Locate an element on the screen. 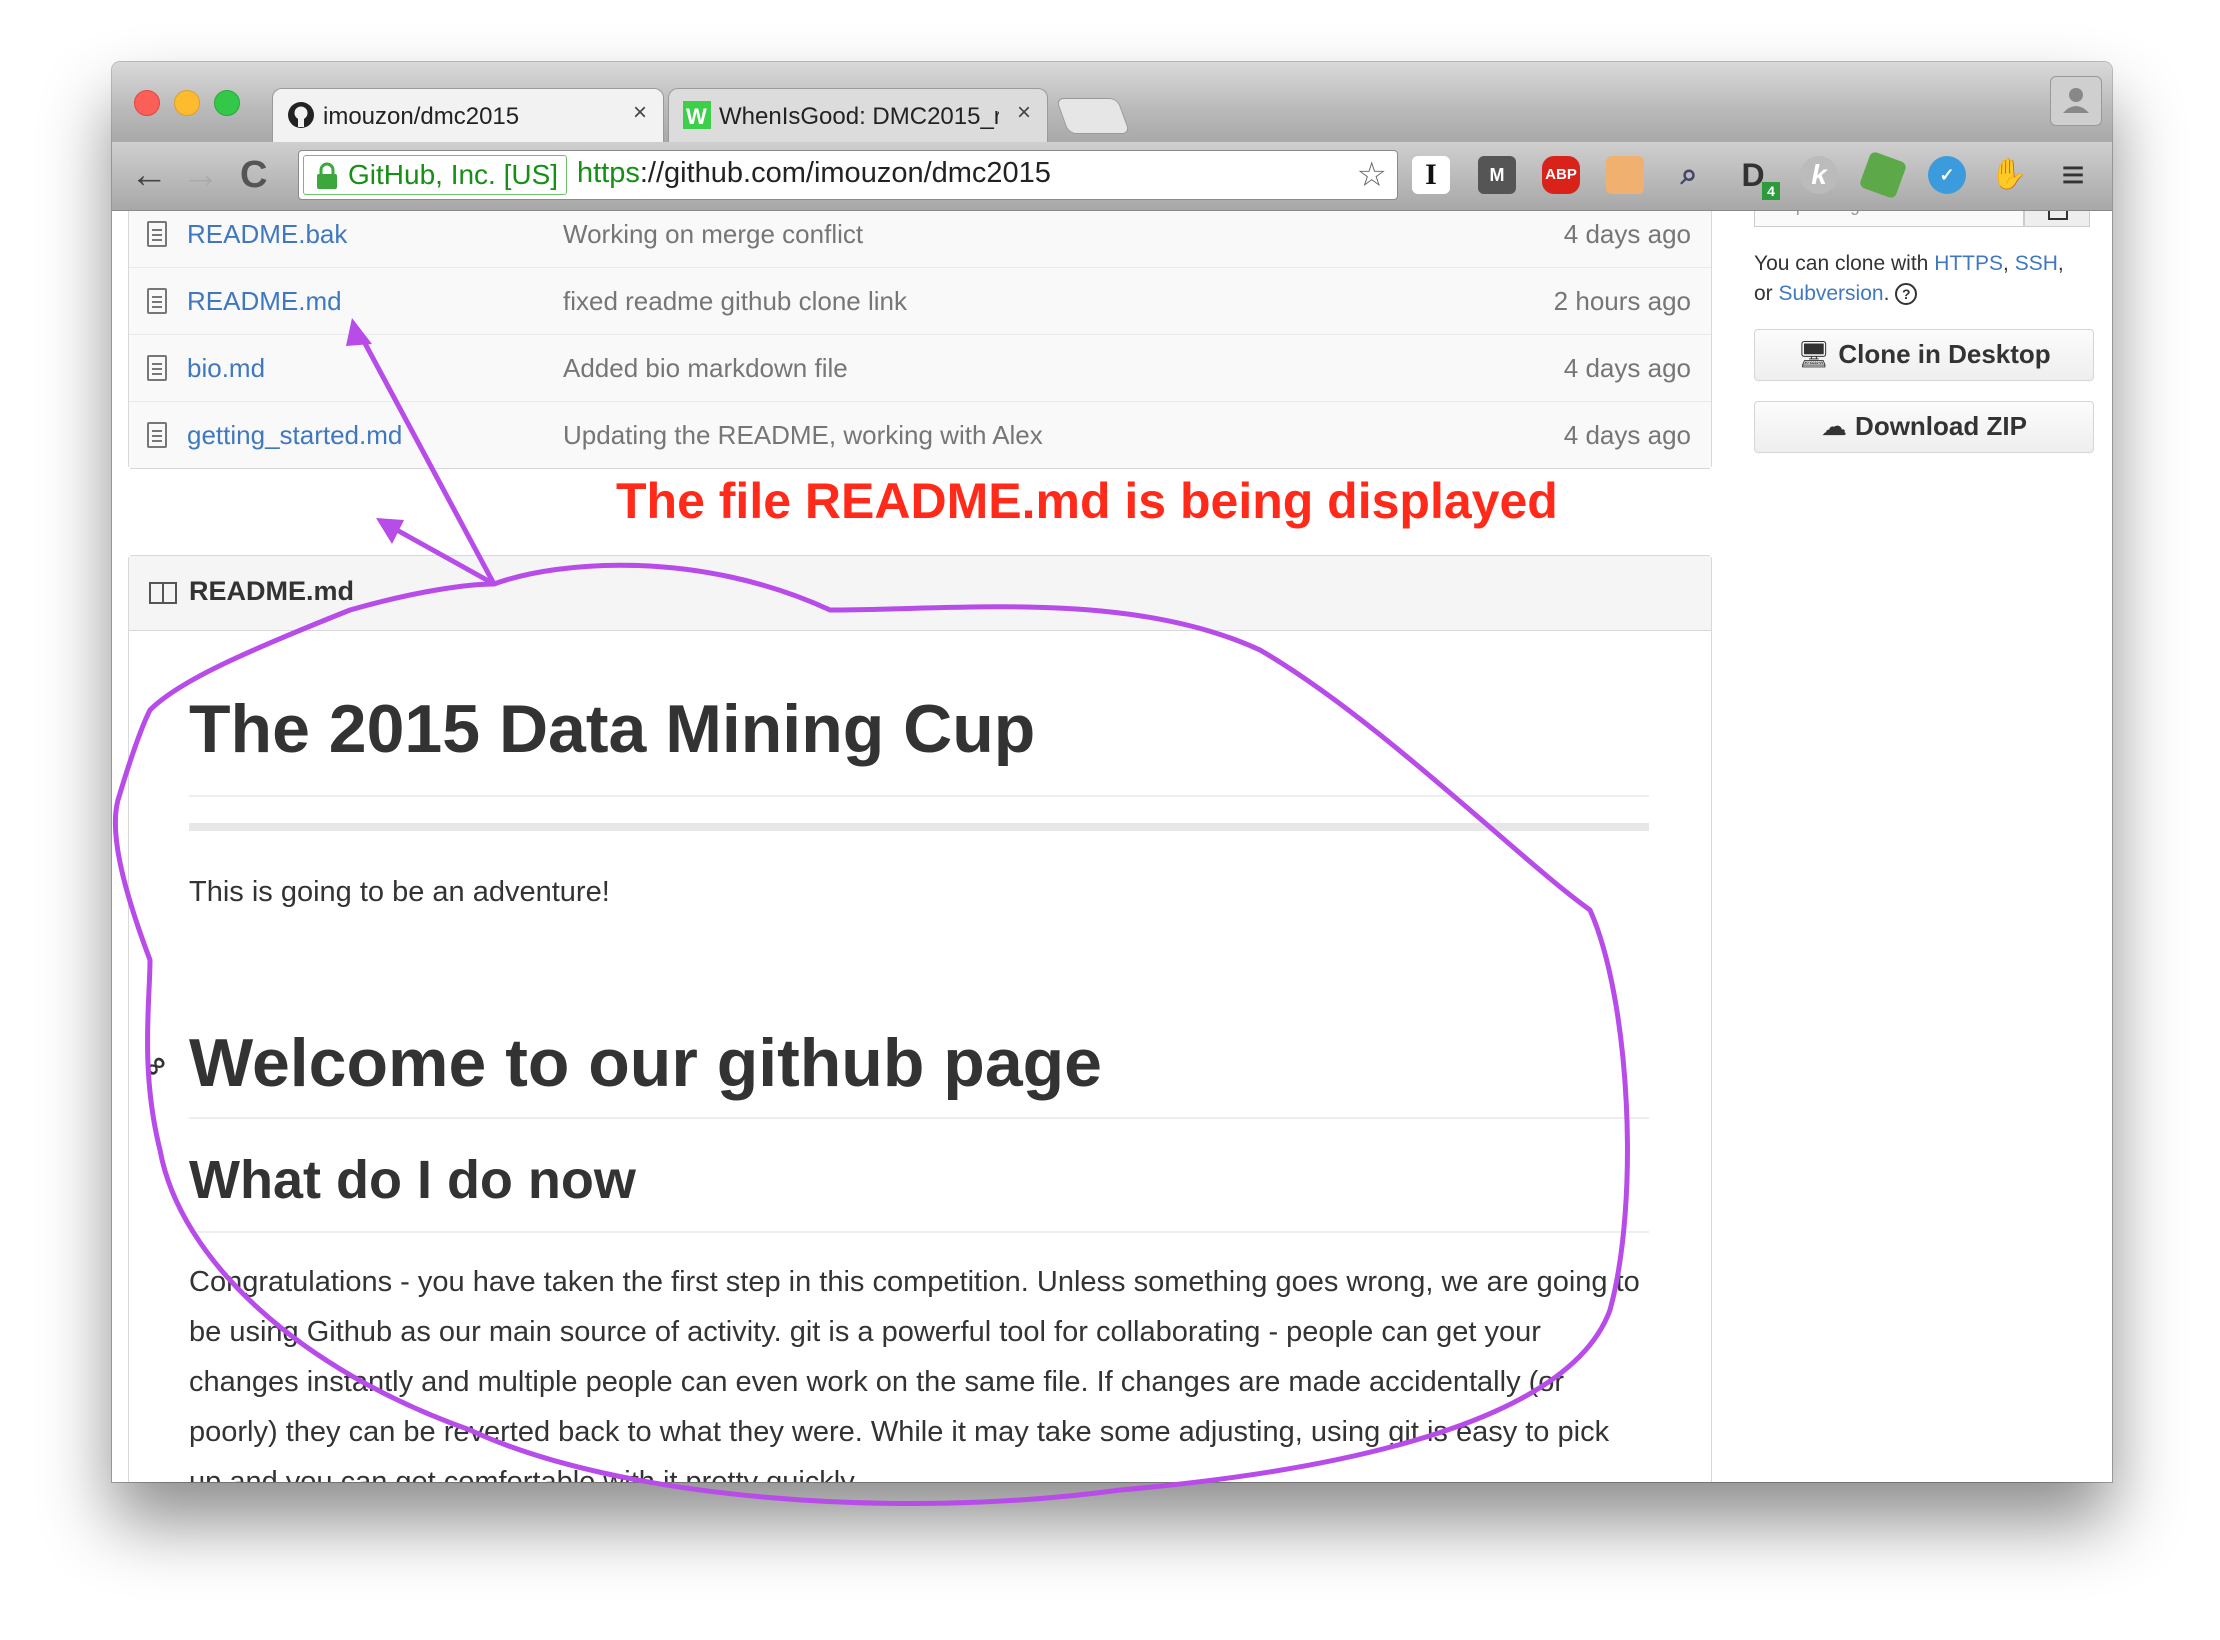 The image size is (2220, 1640). menu-icon: ≡ is located at coordinates (2073, 175).